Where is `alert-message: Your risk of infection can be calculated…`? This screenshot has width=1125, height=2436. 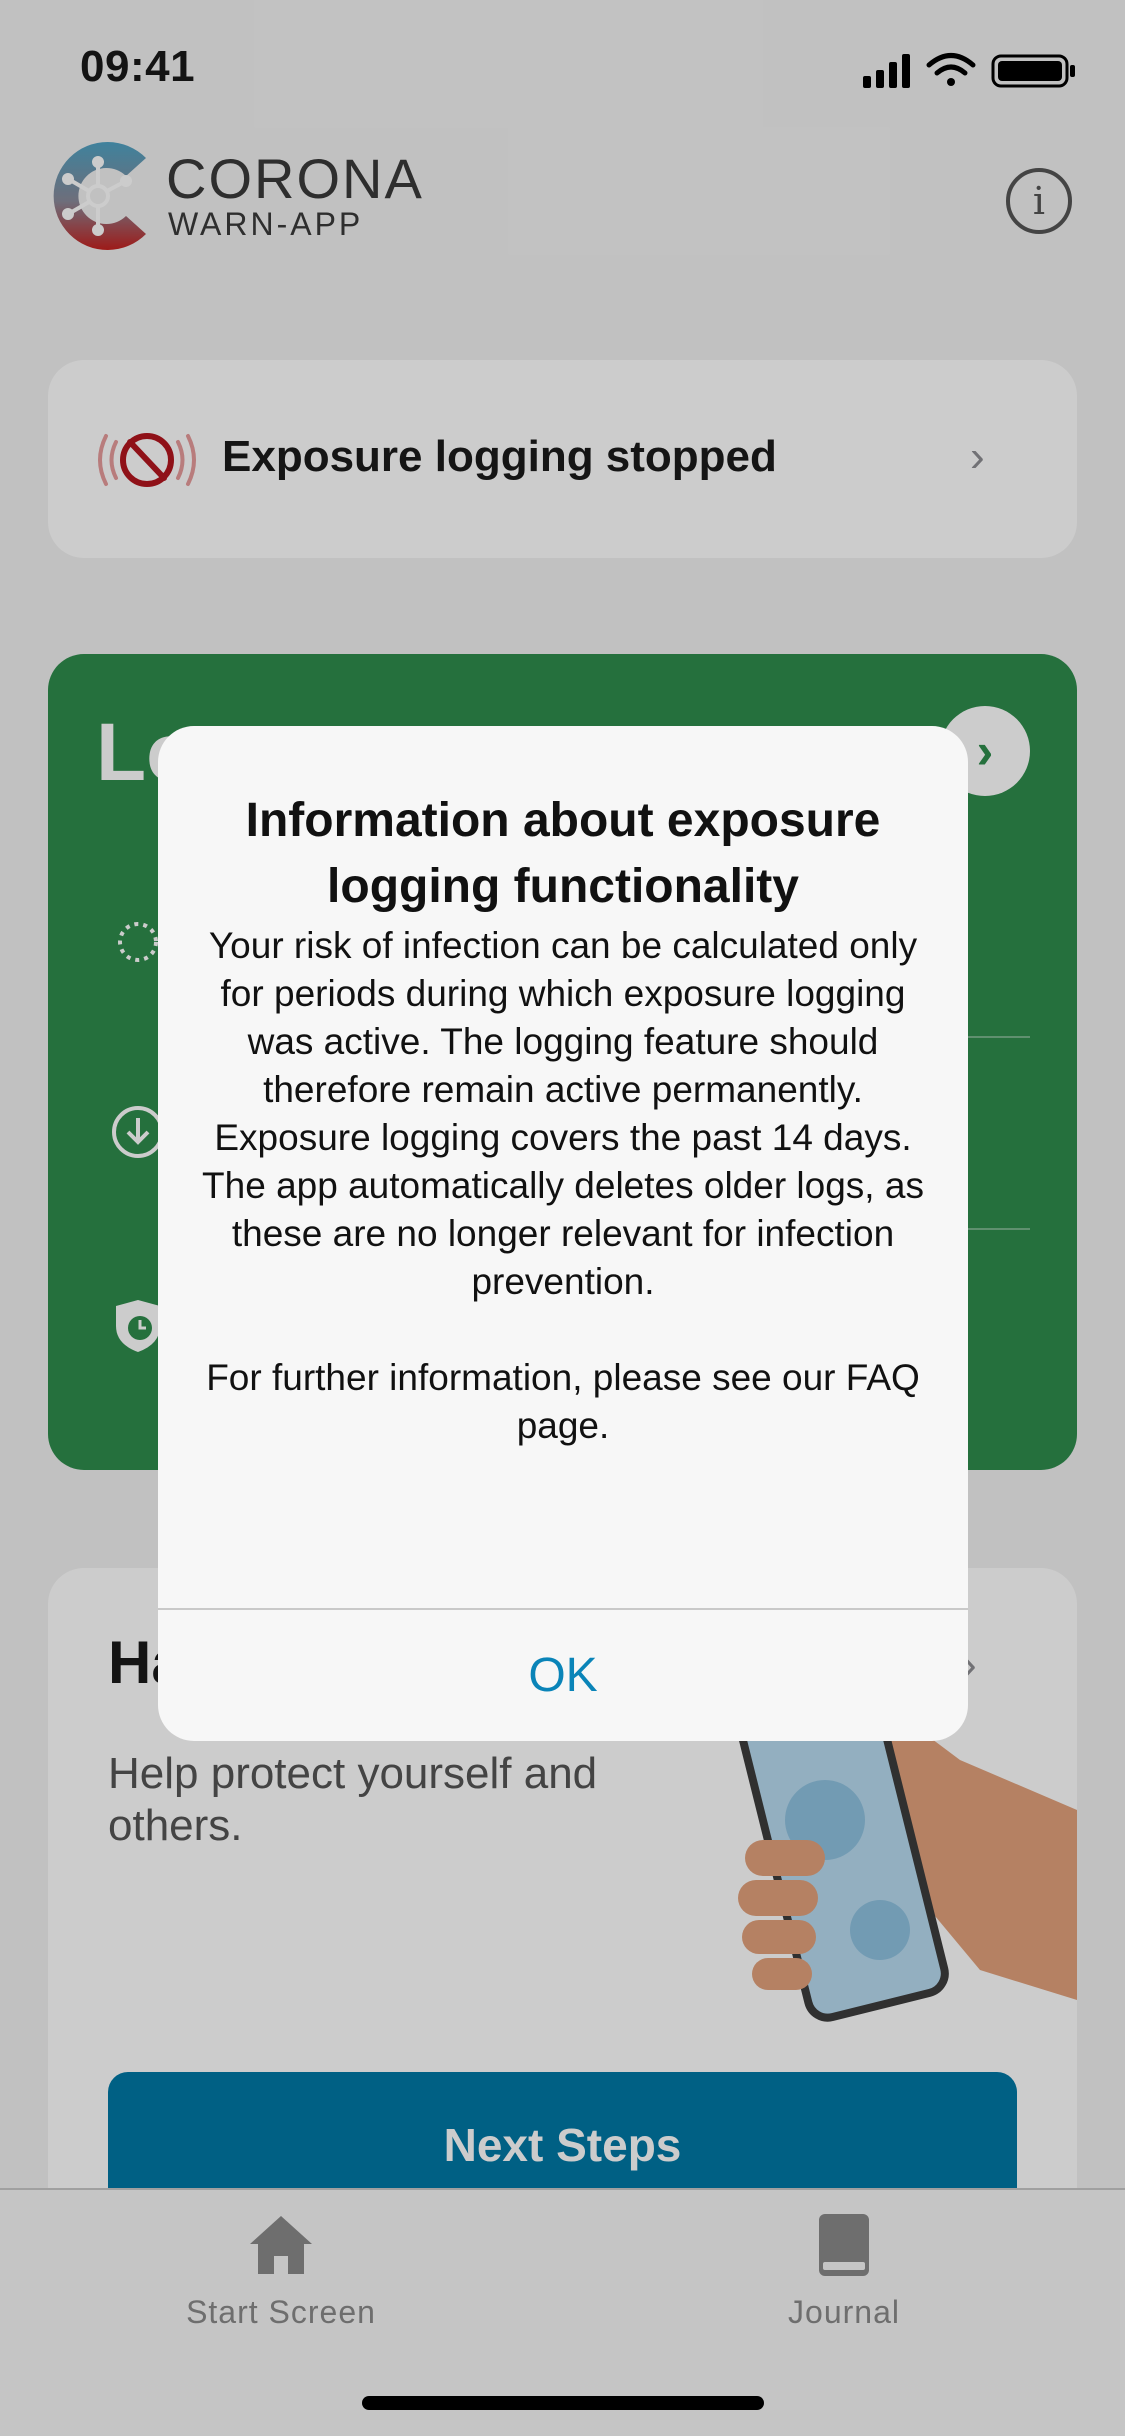 alert-message: Your risk of infection can be calculated… is located at coordinates (563, 1185).